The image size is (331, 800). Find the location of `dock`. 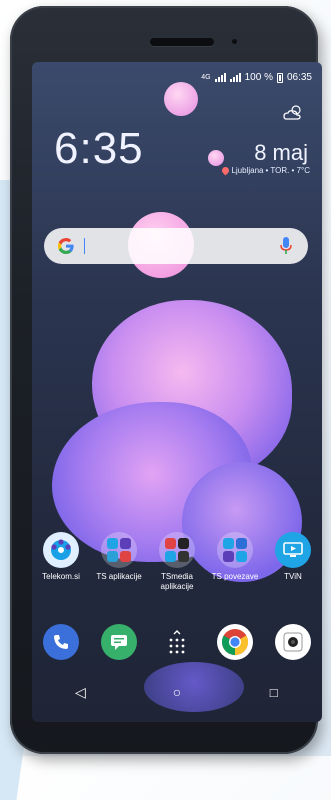

dock is located at coordinates (177, 642).